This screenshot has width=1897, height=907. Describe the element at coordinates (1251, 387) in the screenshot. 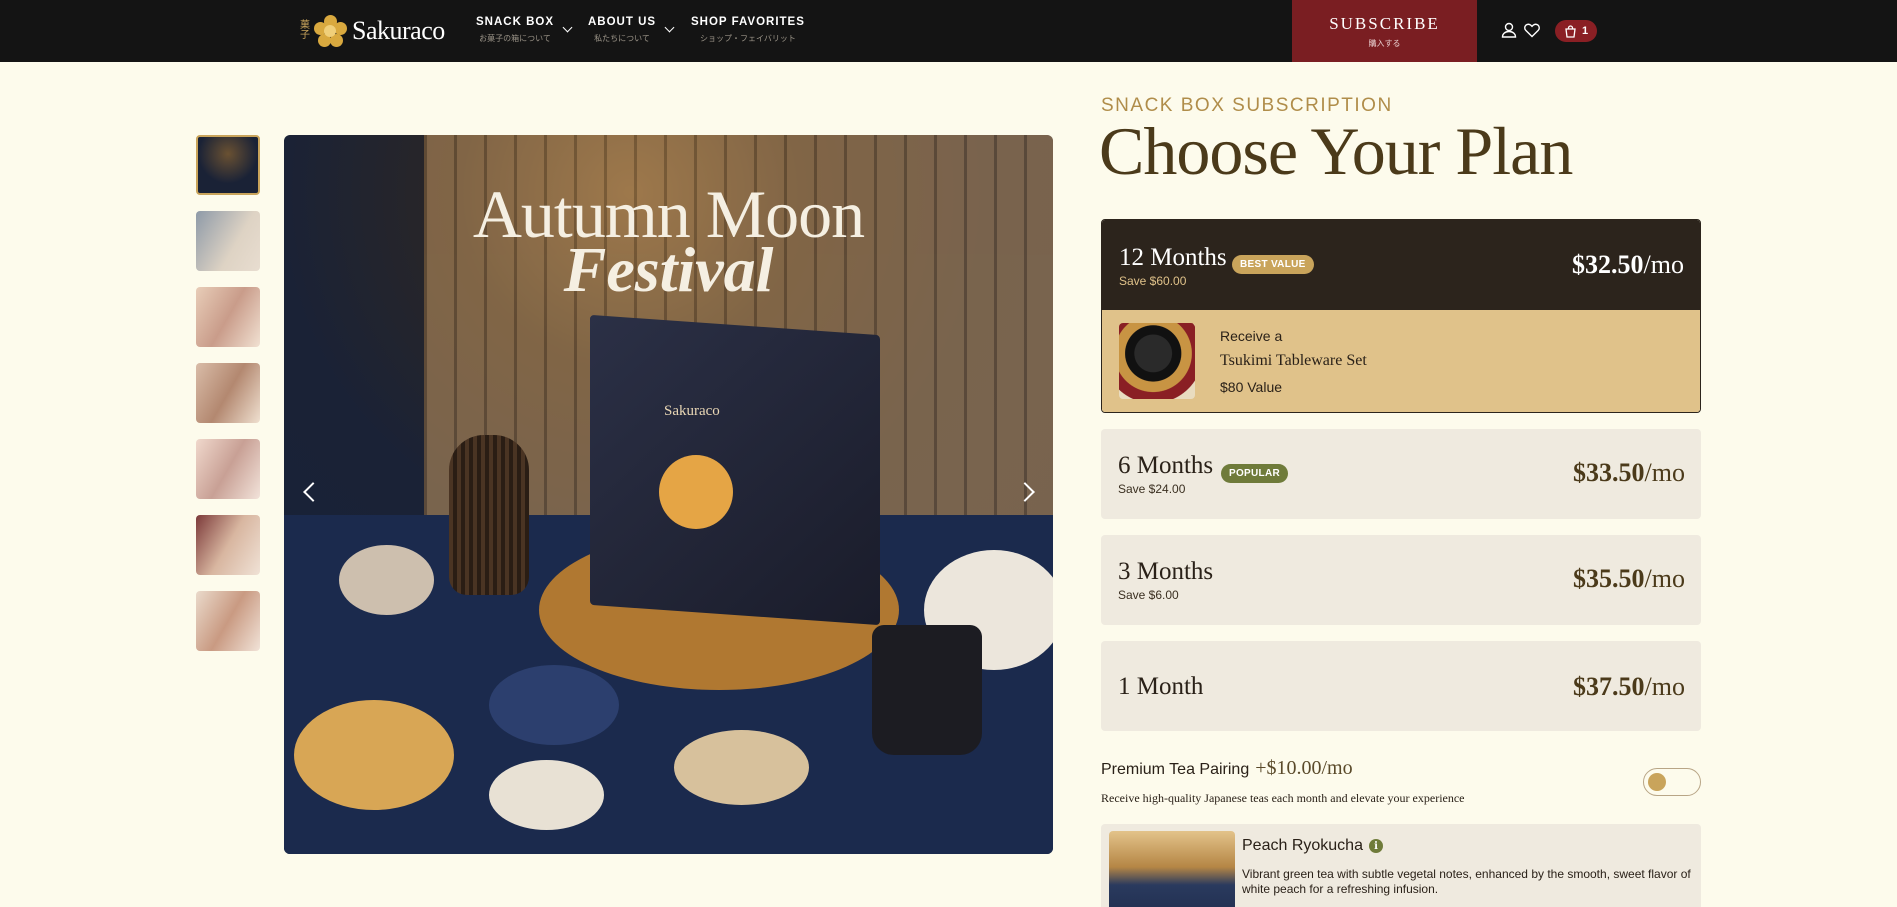

I see `gift-value: $80 Value` at that location.